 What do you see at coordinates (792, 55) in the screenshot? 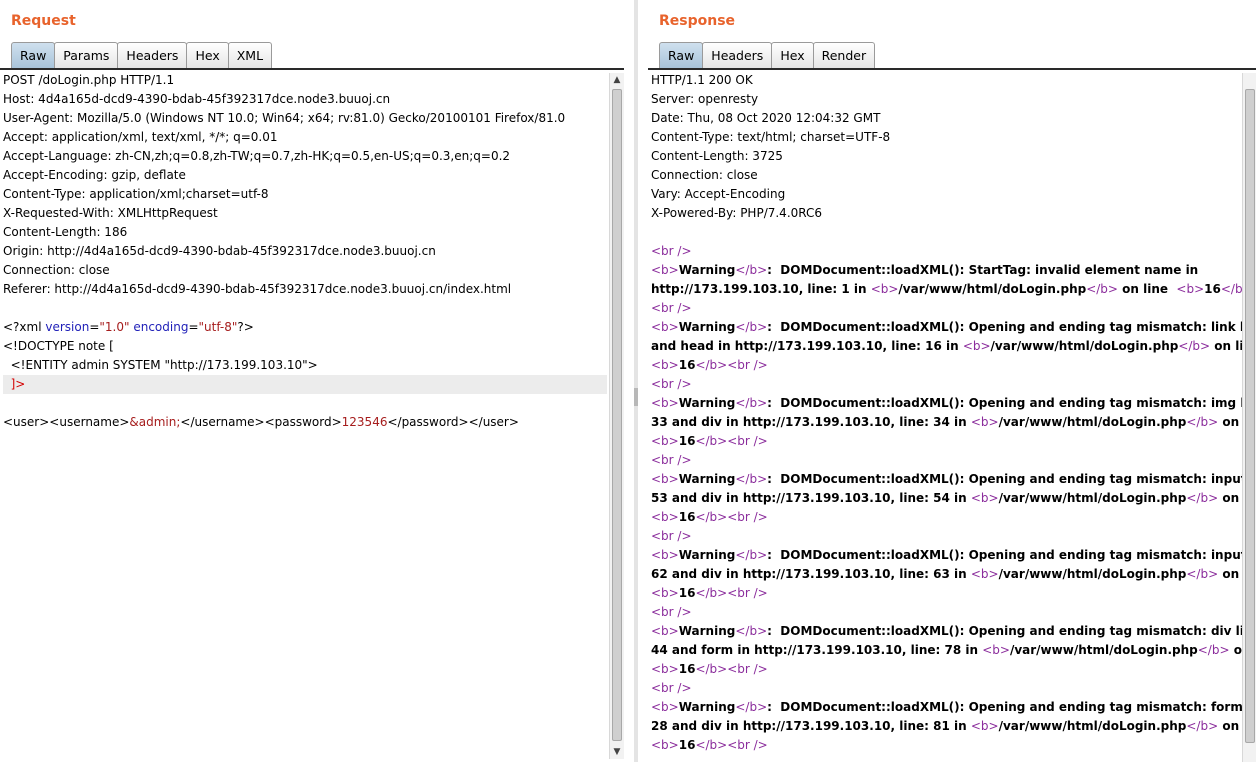
I see `response-tab-hex: Hex` at bounding box center [792, 55].